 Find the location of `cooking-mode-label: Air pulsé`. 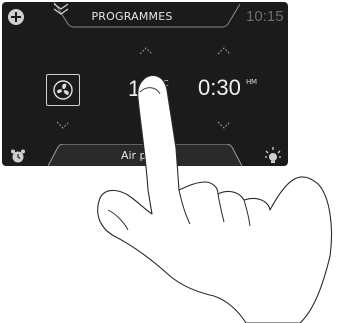

cooking-mode-label: Air pulsé is located at coordinates (145, 155).